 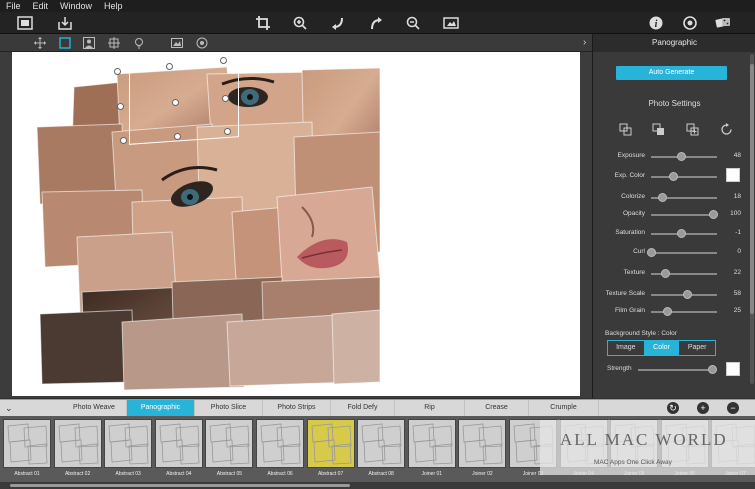 I want to click on zoom-in-icon, so click(x=300, y=23).